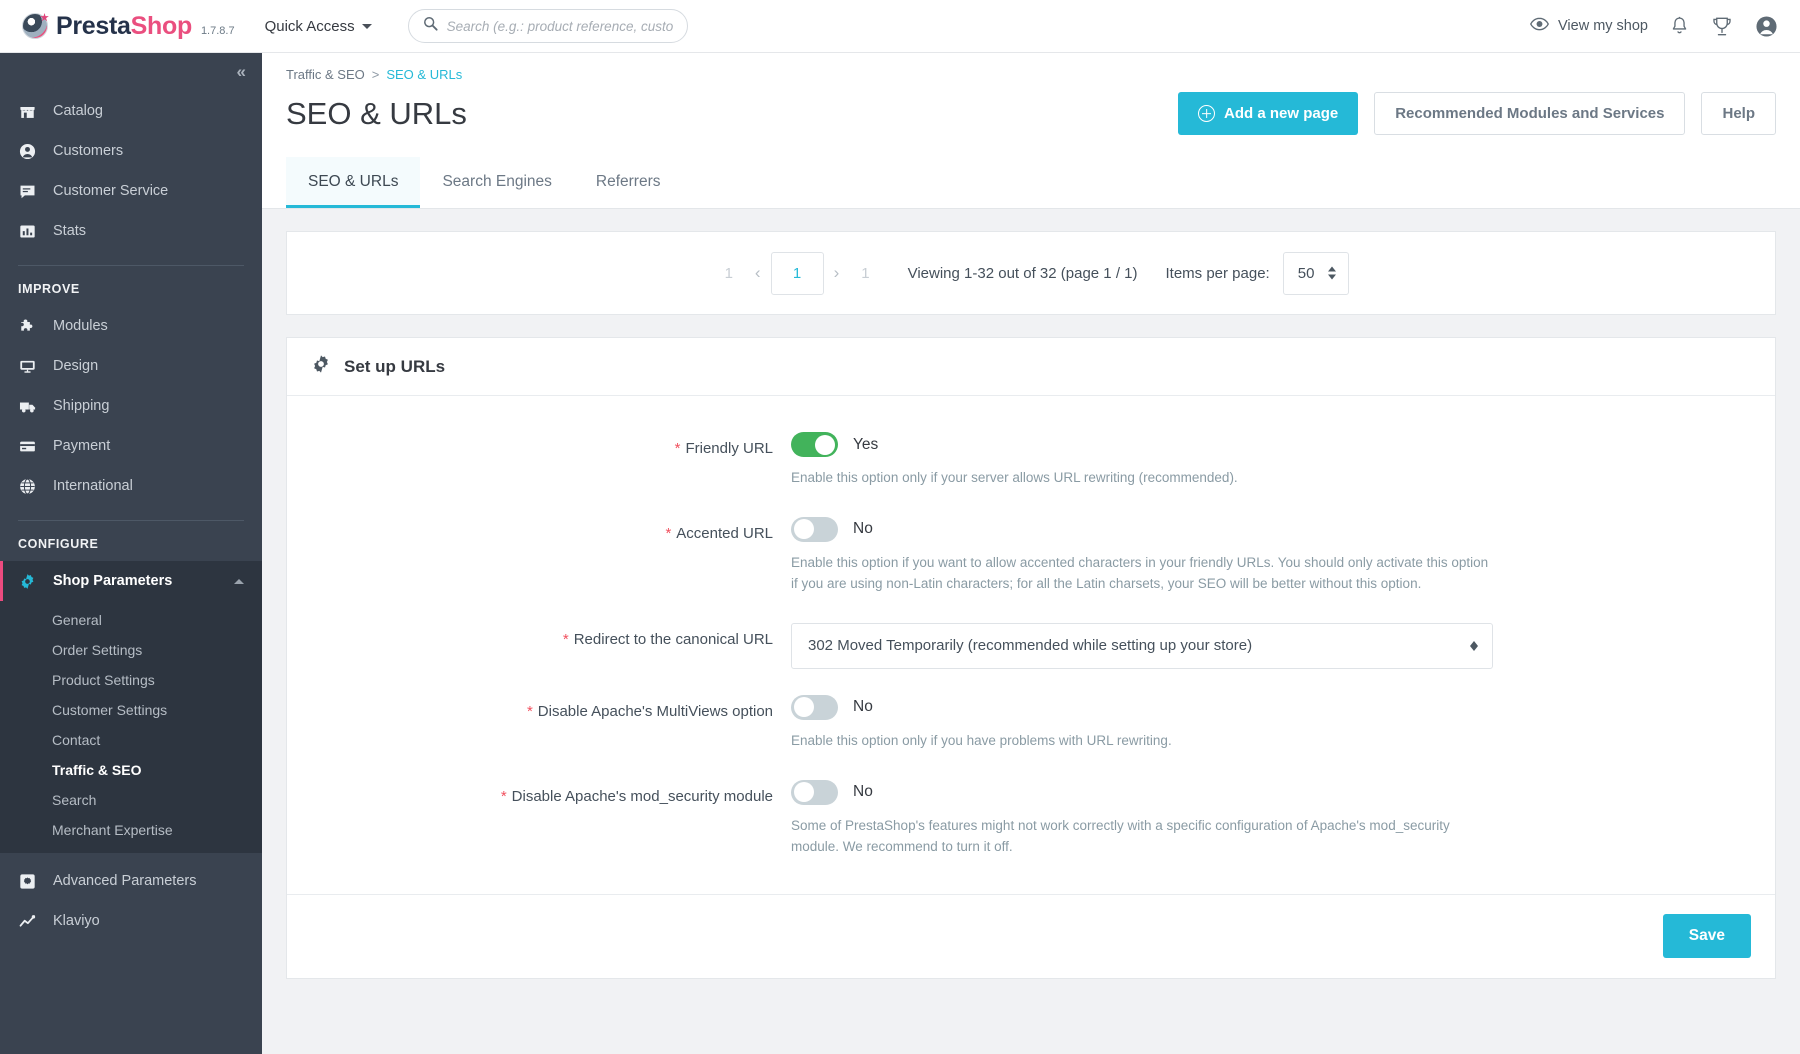  What do you see at coordinates (131, 406) in the screenshot?
I see `sidebar-item-shipping: Shipping` at bounding box center [131, 406].